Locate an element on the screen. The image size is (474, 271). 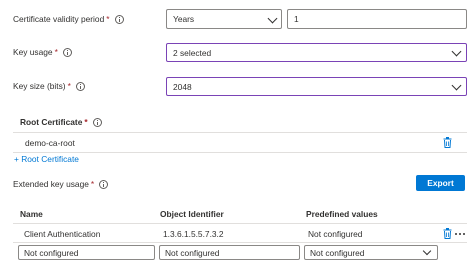
validity-label-row: Certificate validity period * is located at coordinates (68, 19).